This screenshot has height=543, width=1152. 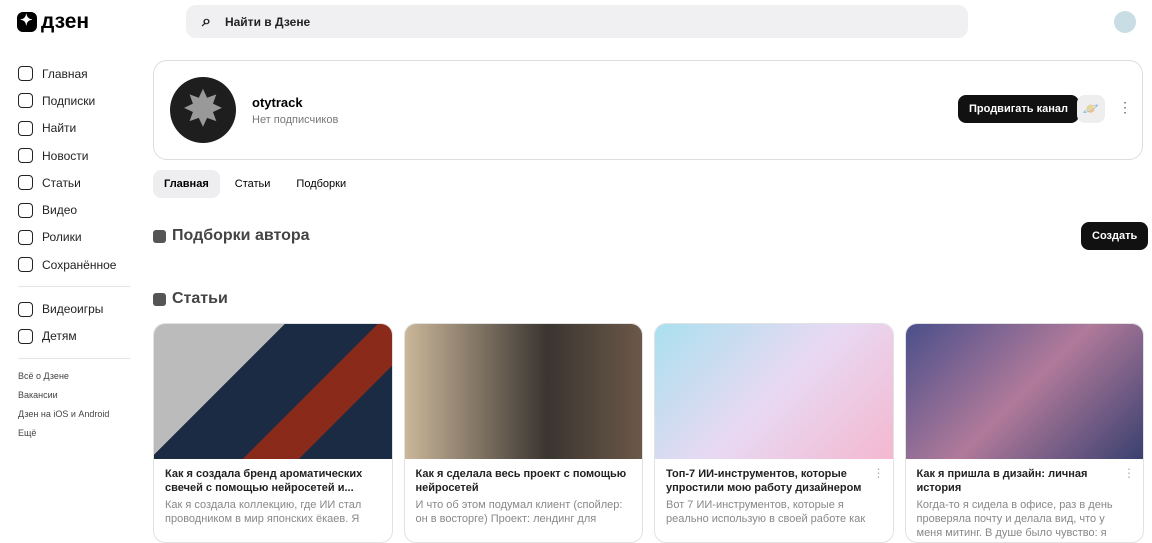 I want to click on tab-articles: Статьи, so click(x=253, y=184).